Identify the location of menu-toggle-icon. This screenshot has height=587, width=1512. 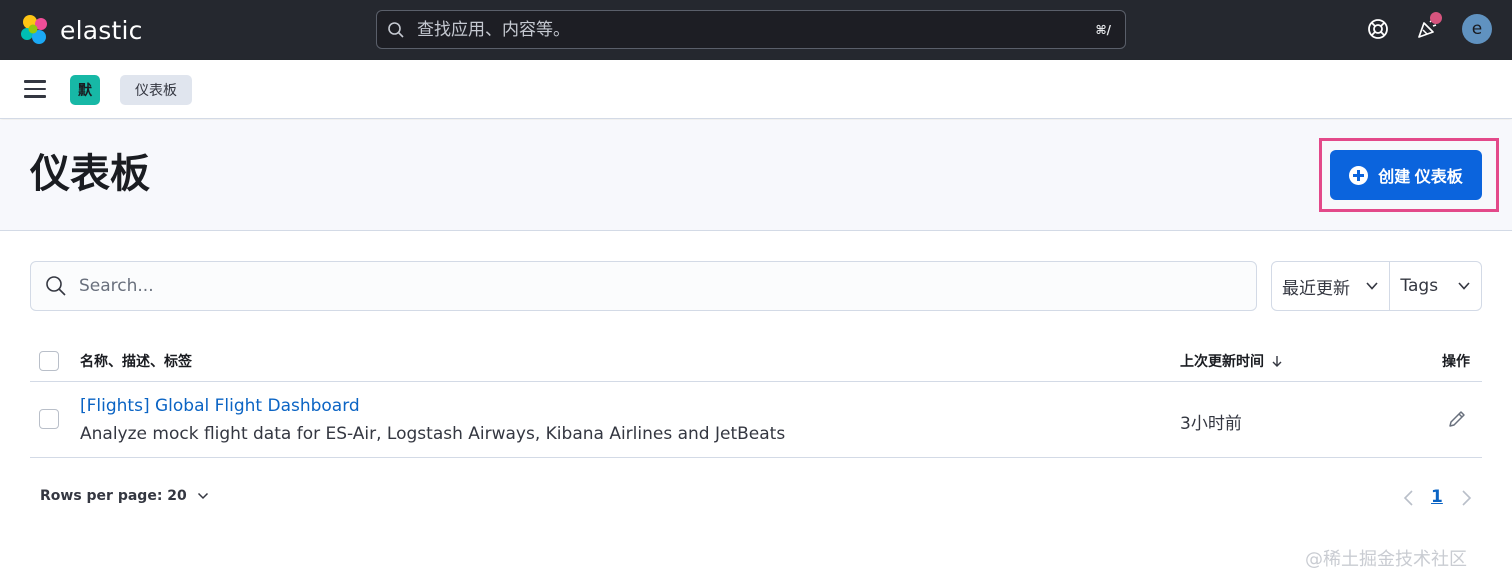
(35, 89).